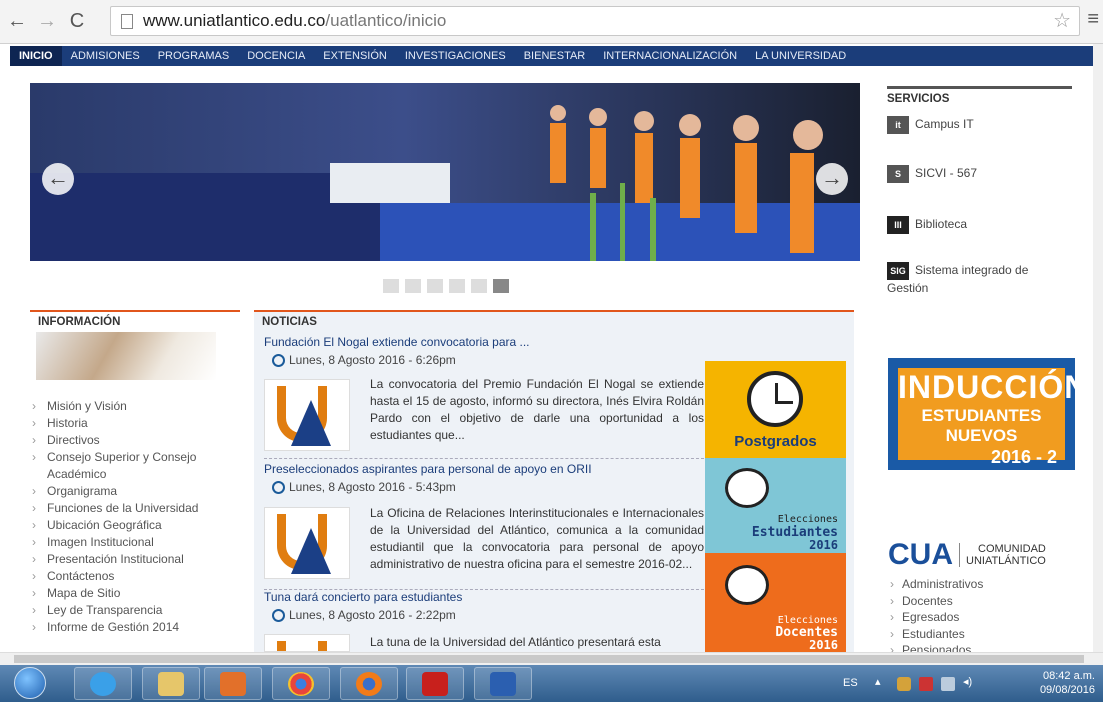 This screenshot has width=1103, height=702. Describe the element at coordinates (983, 634) in the screenshot. I see `link-estudiantes: Estudiantes` at that location.